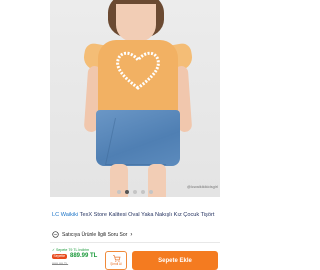  What do you see at coordinates (127, 192) in the screenshot?
I see `carousel-dot-active` at bounding box center [127, 192].